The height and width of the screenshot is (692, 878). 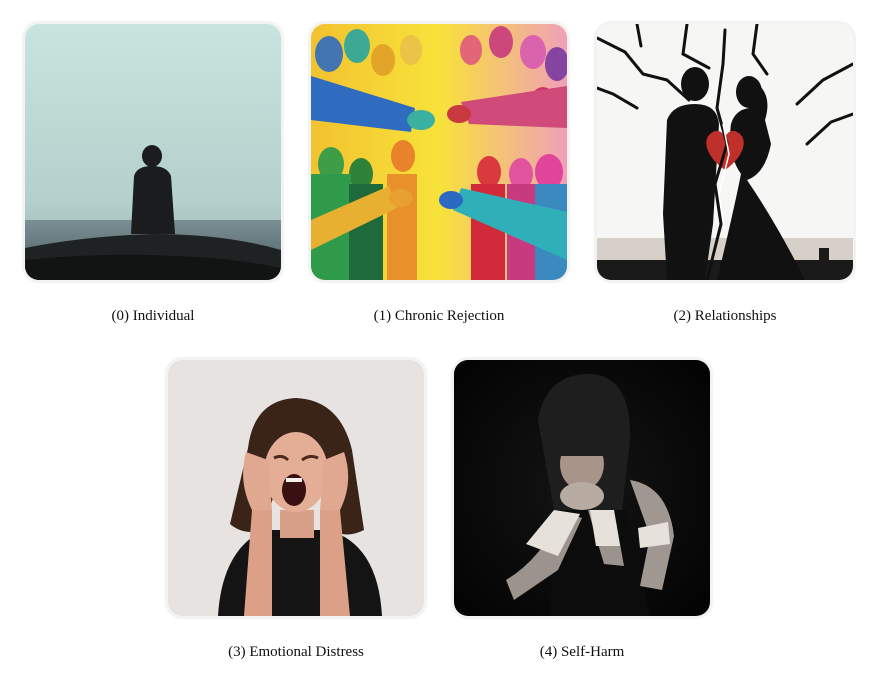 What do you see at coordinates (153, 316) in the screenshot?
I see `caption-individual: (0) Individual` at bounding box center [153, 316].